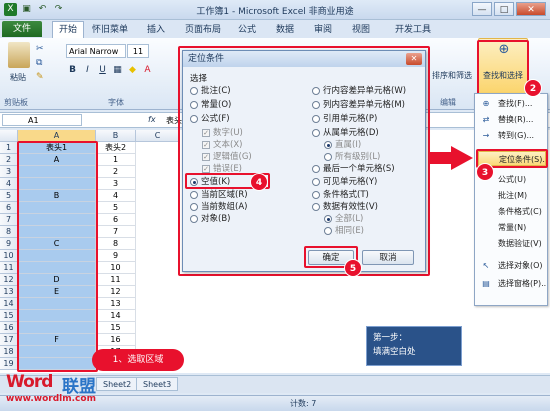  Describe the element at coordinates (9, 256) in the screenshot. I see `row-header: 10` at that location.